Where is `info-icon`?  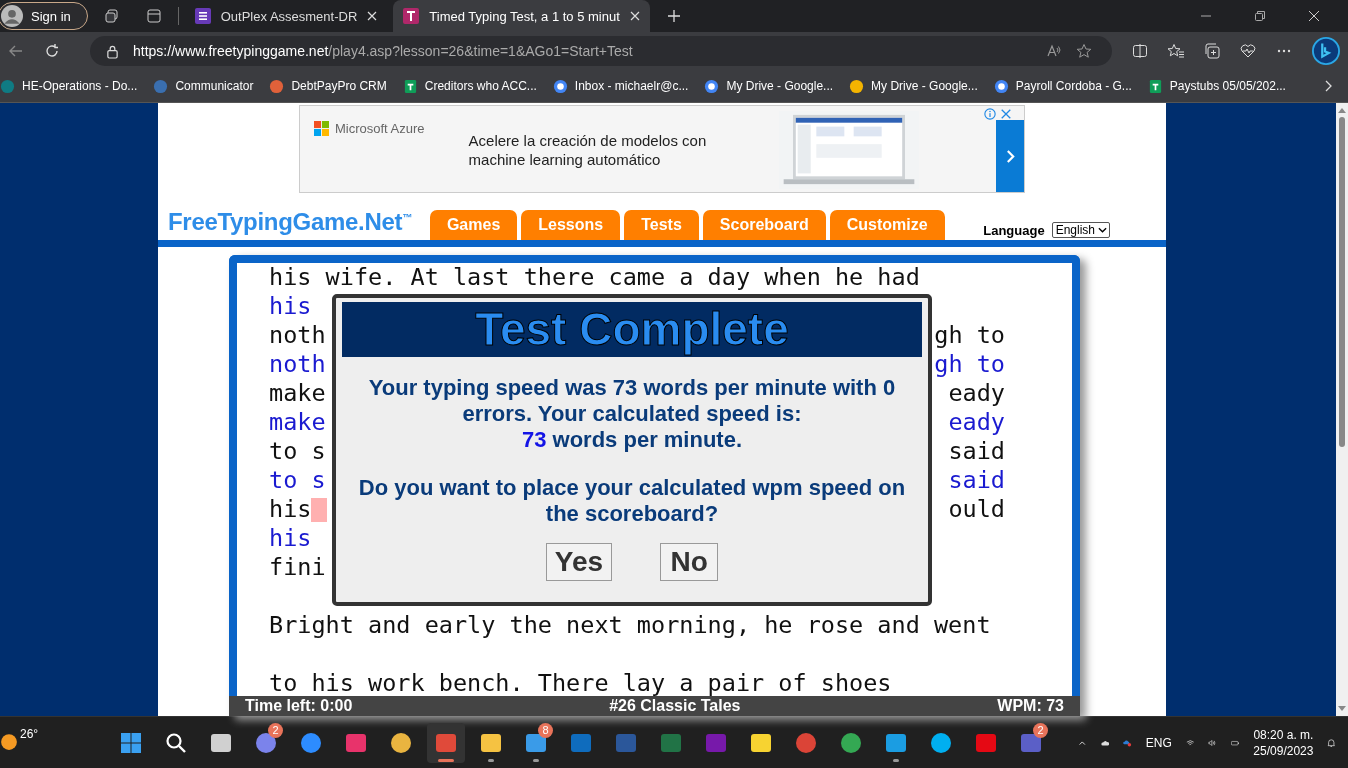
info-icon is located at coordinates (990, 114).